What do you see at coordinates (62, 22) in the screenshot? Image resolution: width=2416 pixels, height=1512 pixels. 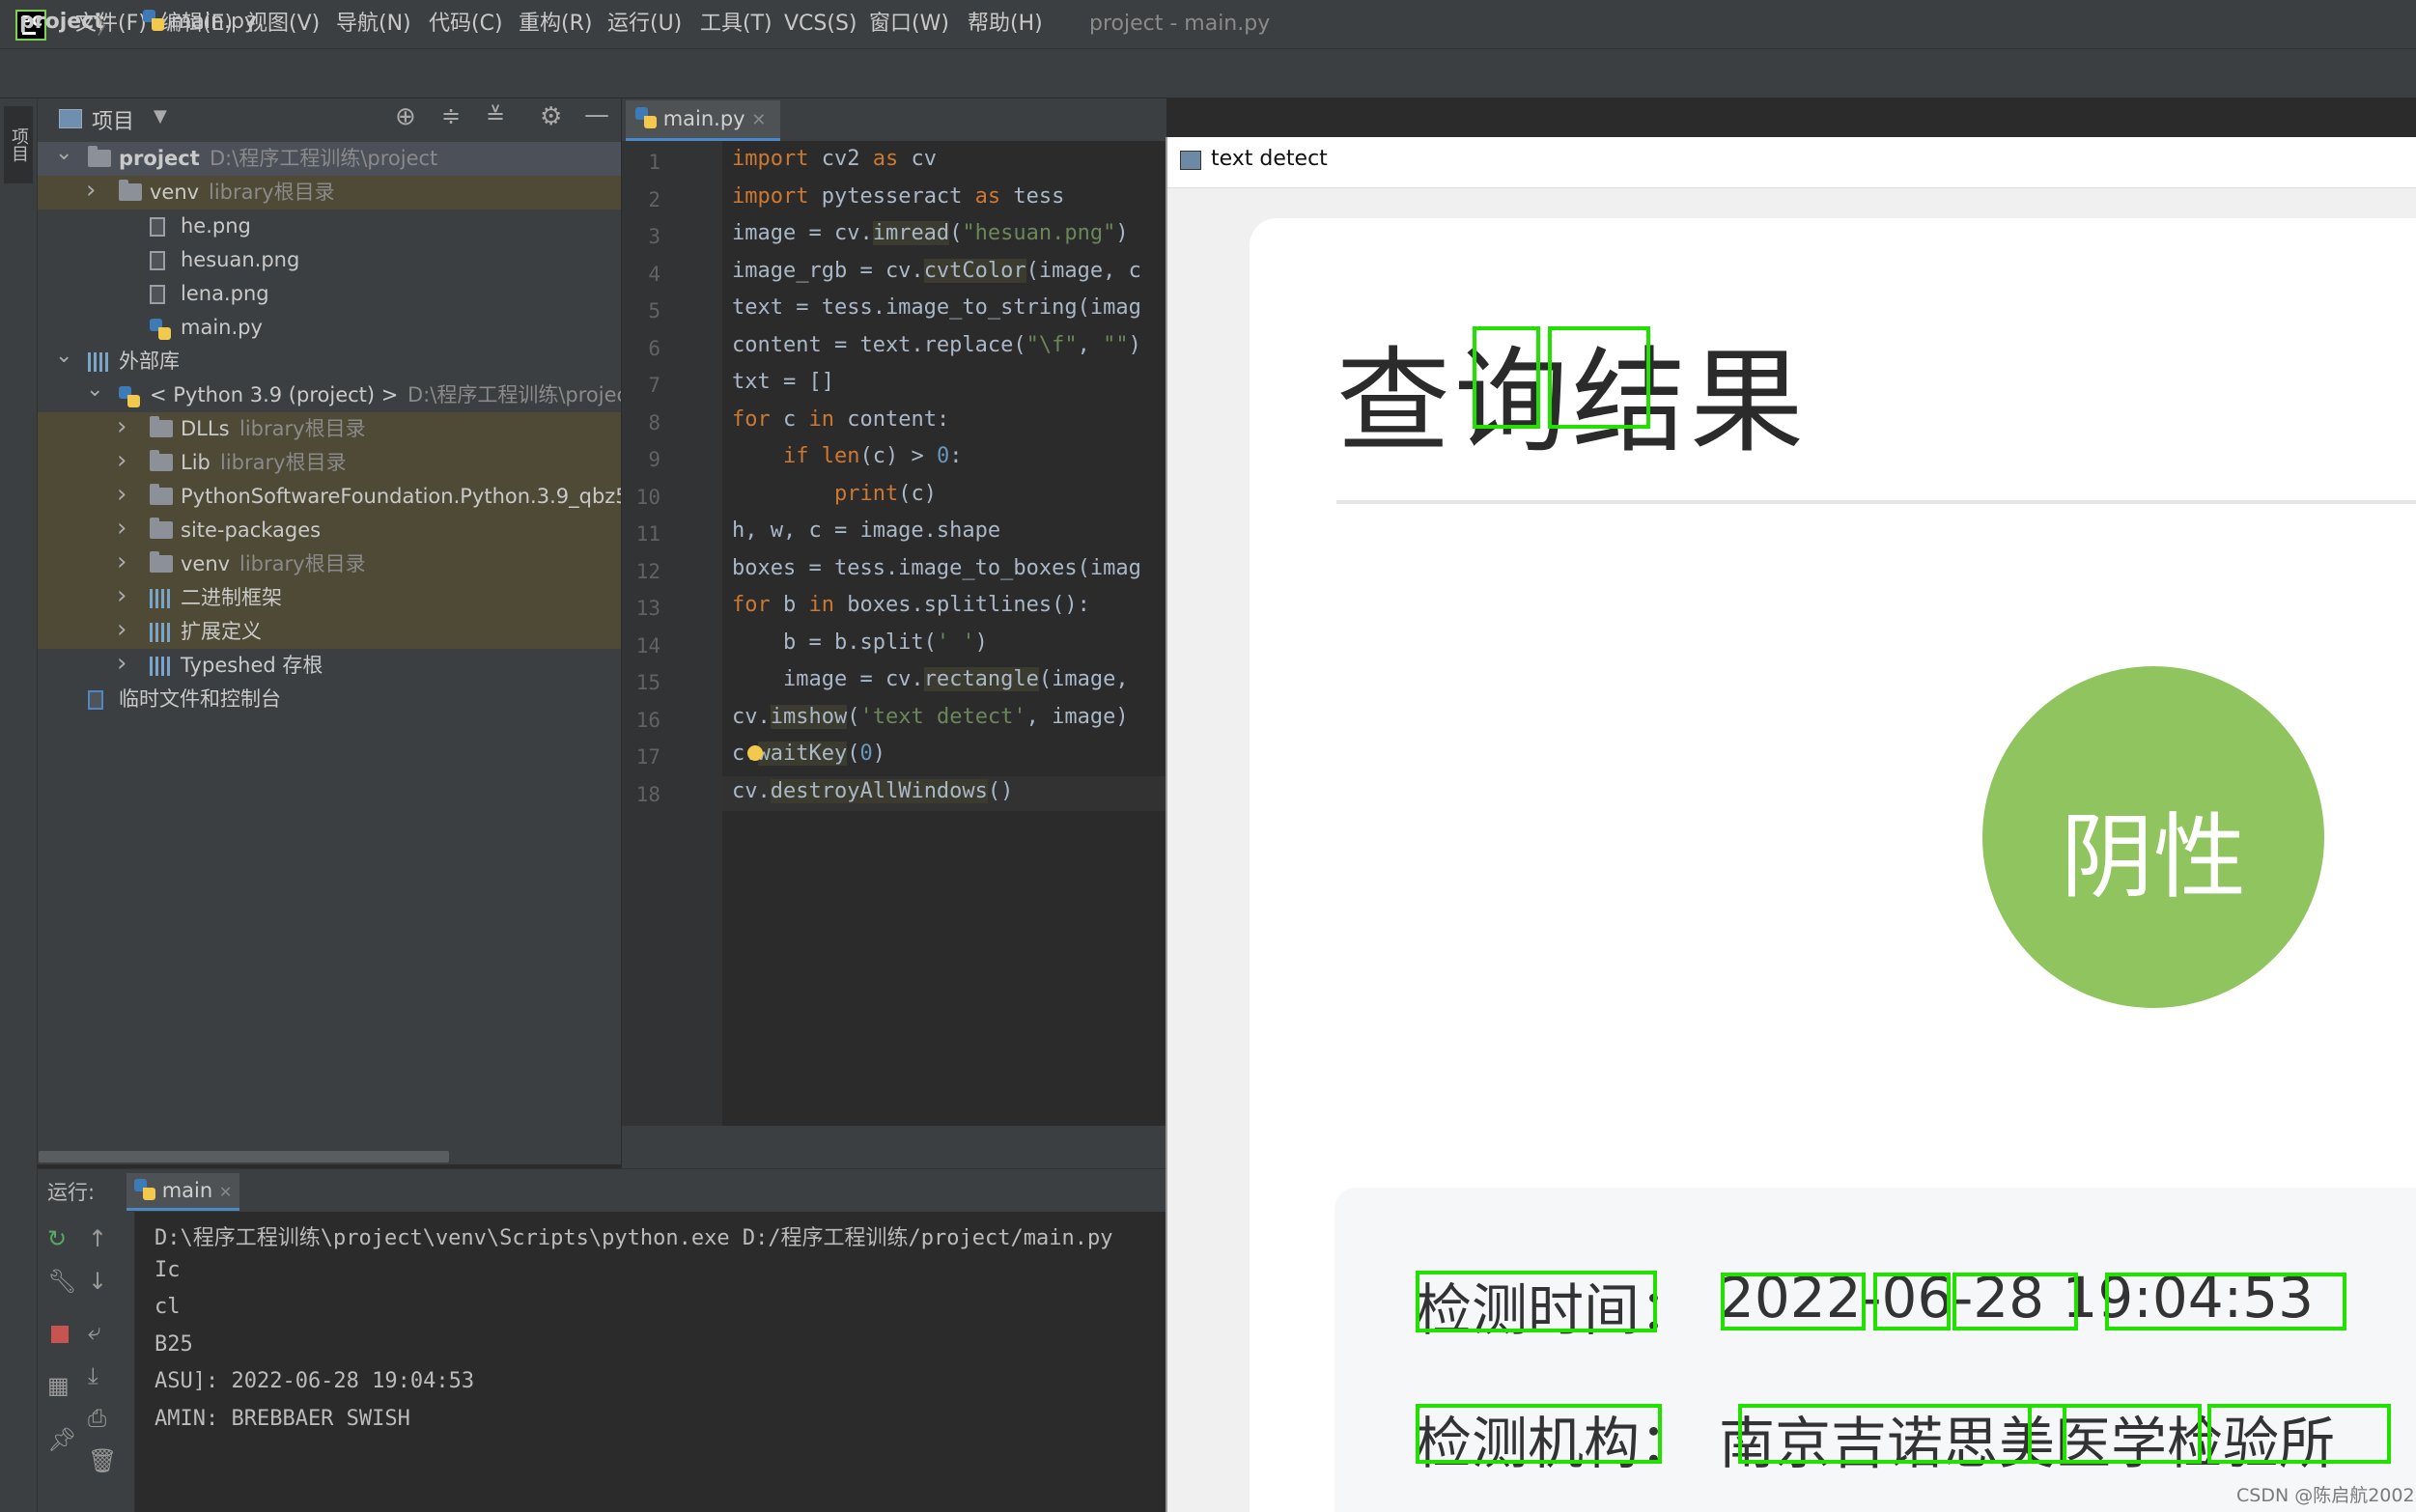 I see `breadcrumb-project: project` at bounding box center [62, 22].